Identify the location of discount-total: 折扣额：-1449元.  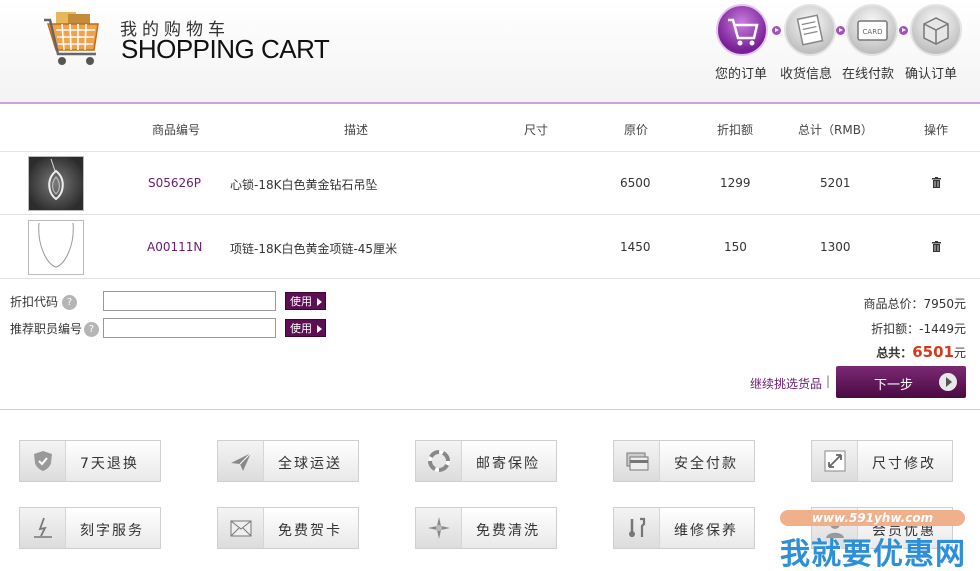
(918, 329).